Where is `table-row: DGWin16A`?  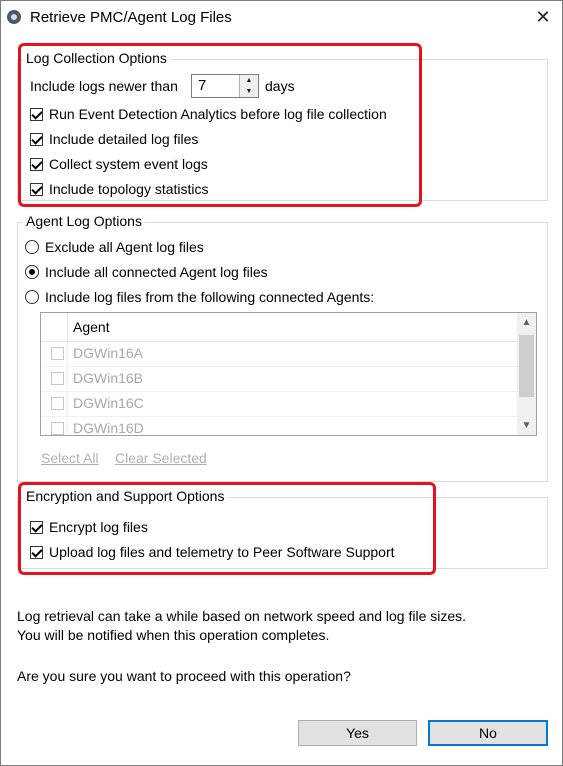
table-row: DGWin16A is located at coordinates (279, 354).